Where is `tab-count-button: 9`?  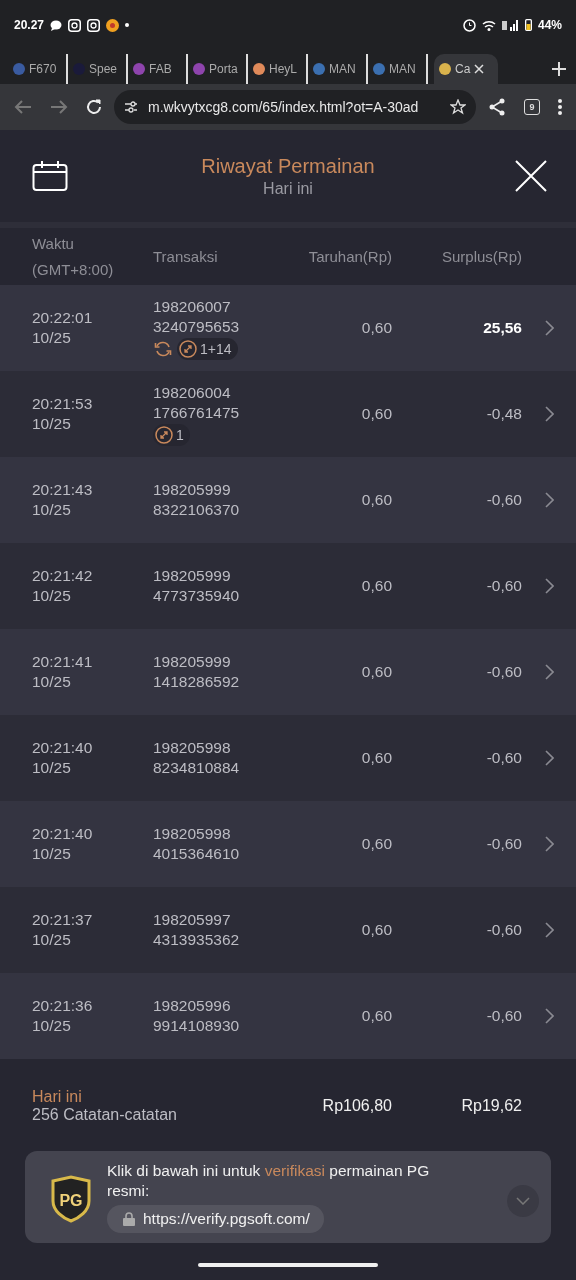
tab-count-button: 9 is located at coordinates (532, 107).